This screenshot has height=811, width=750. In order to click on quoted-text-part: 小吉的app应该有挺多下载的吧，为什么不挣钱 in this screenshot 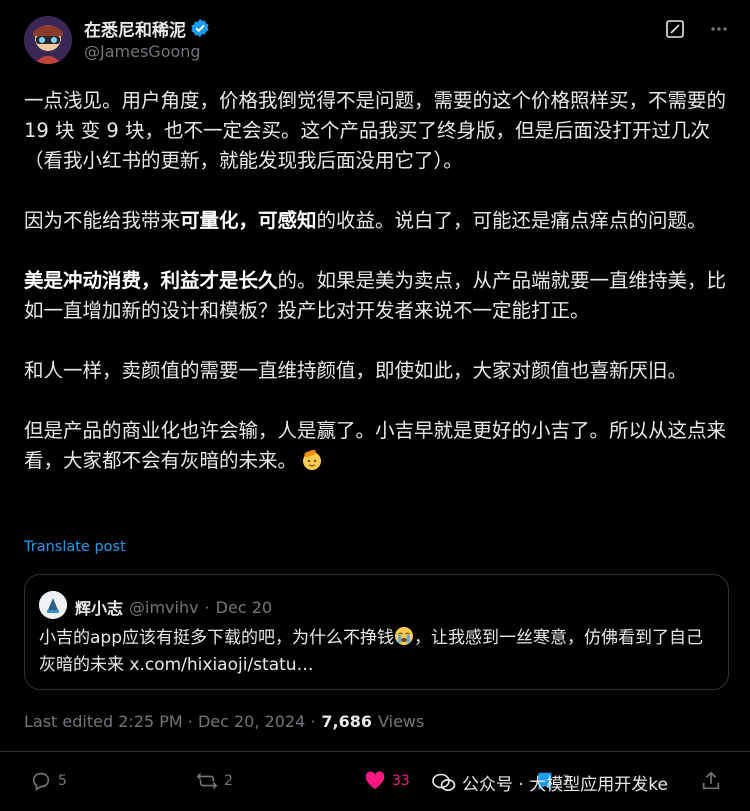, I will do `click(216, 638)`.